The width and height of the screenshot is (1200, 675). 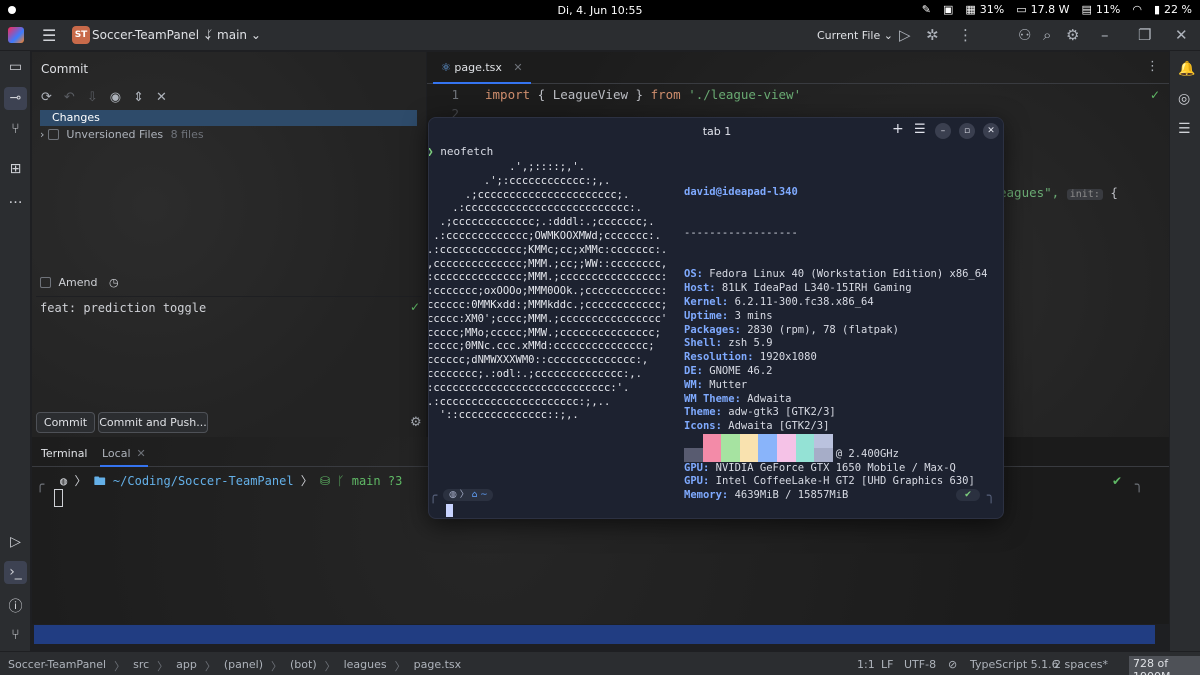 I want to click on tray-item: ◠, so click(x=1137, y=9).